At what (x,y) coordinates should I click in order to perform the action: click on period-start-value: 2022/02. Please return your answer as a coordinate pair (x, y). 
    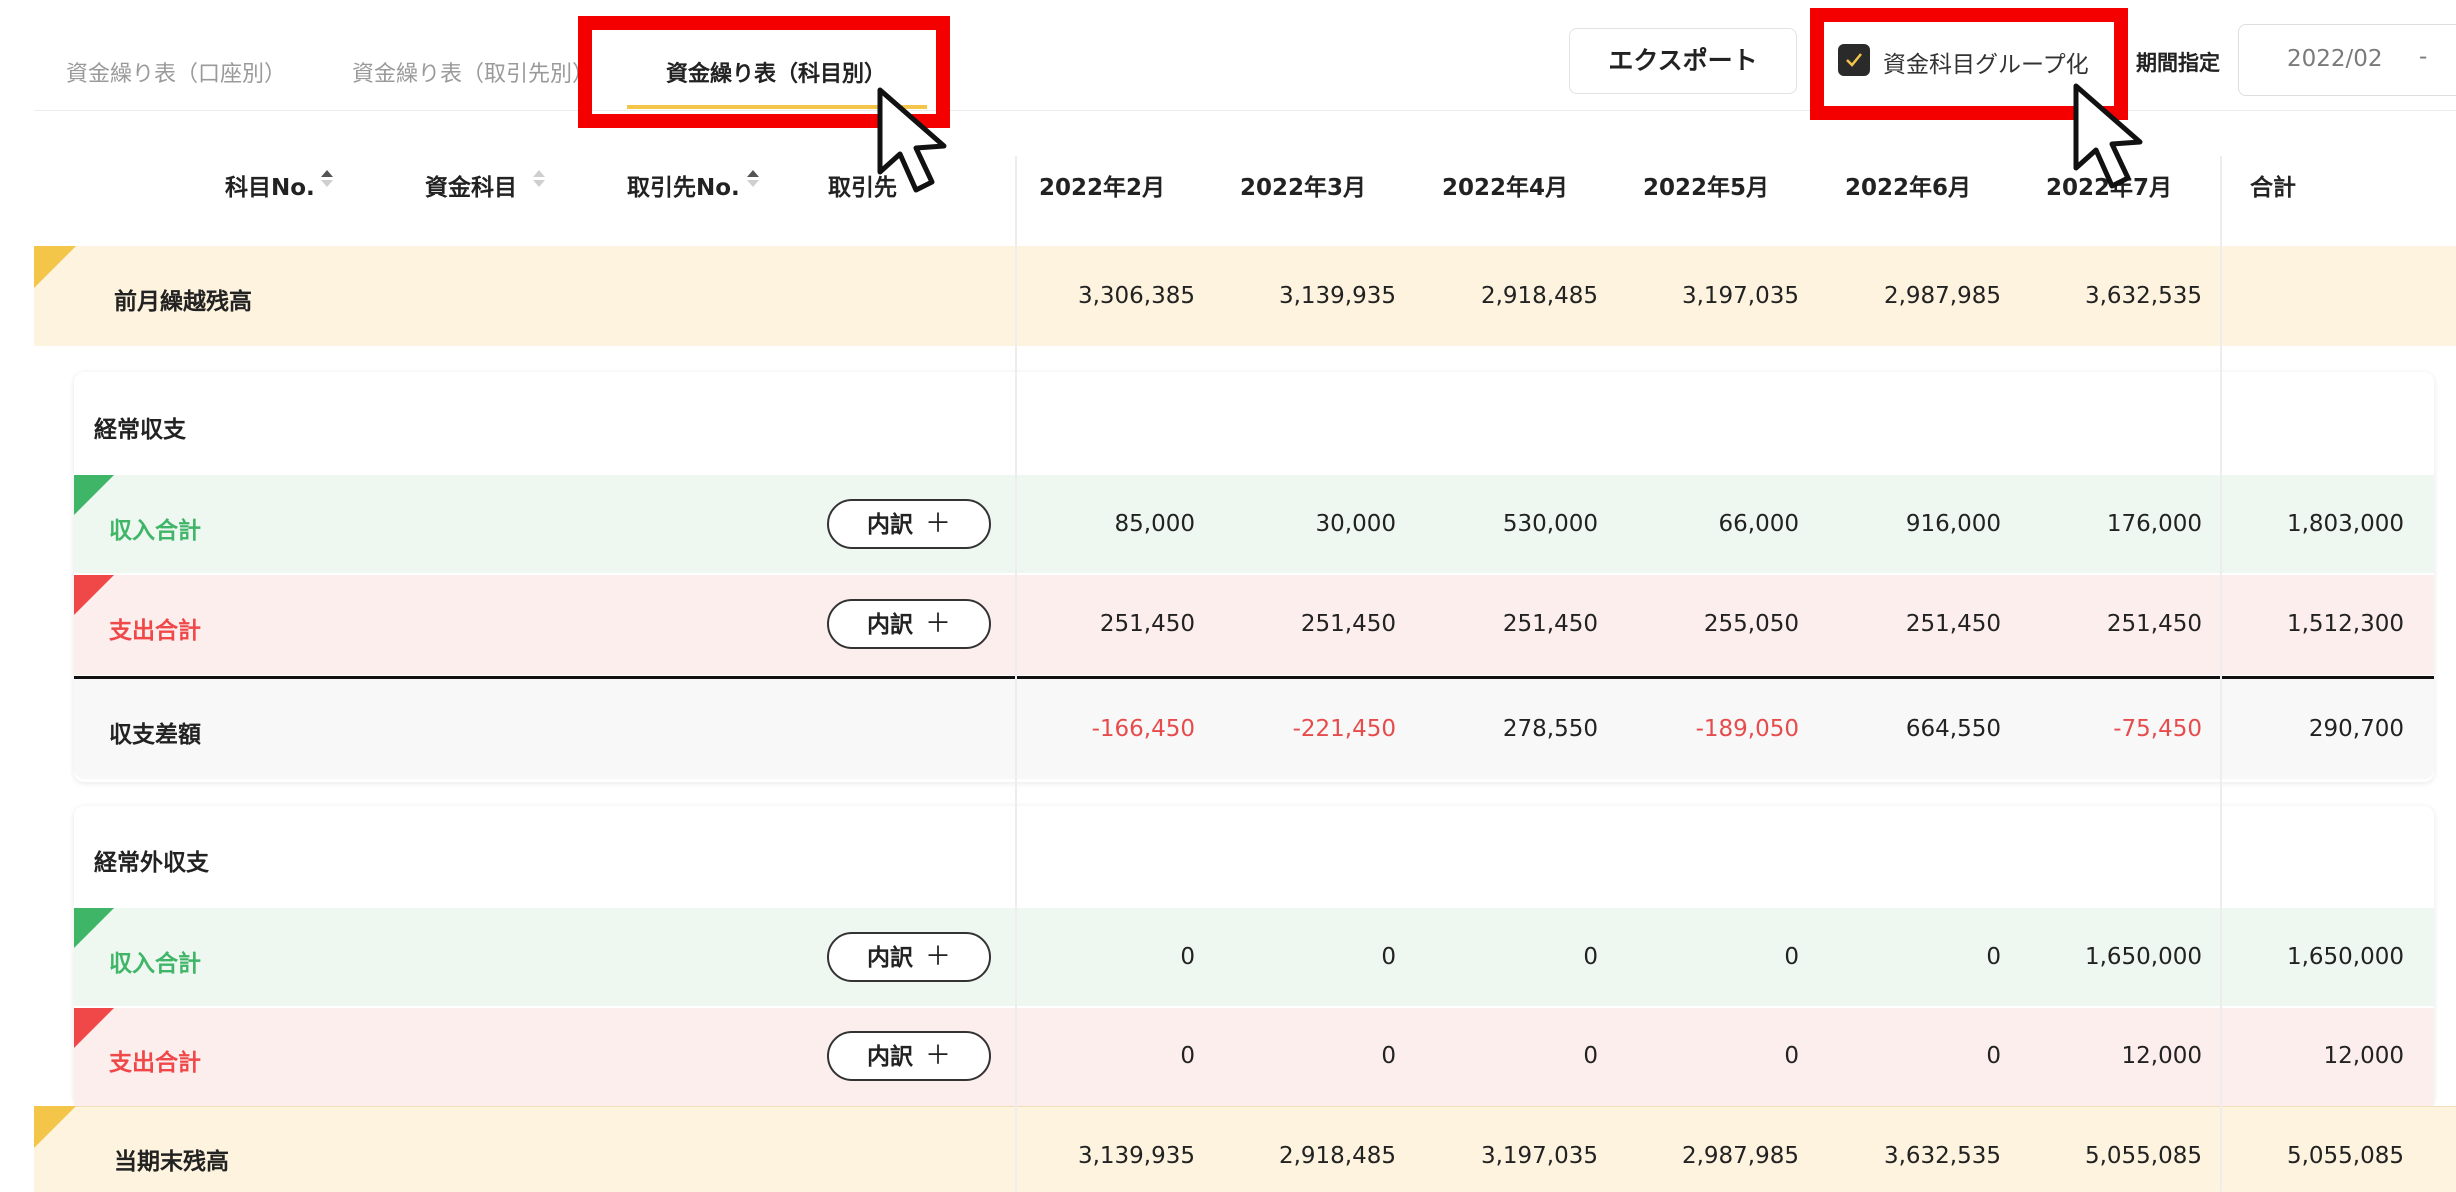
    Looking at the image, I should click on (2335, 59).